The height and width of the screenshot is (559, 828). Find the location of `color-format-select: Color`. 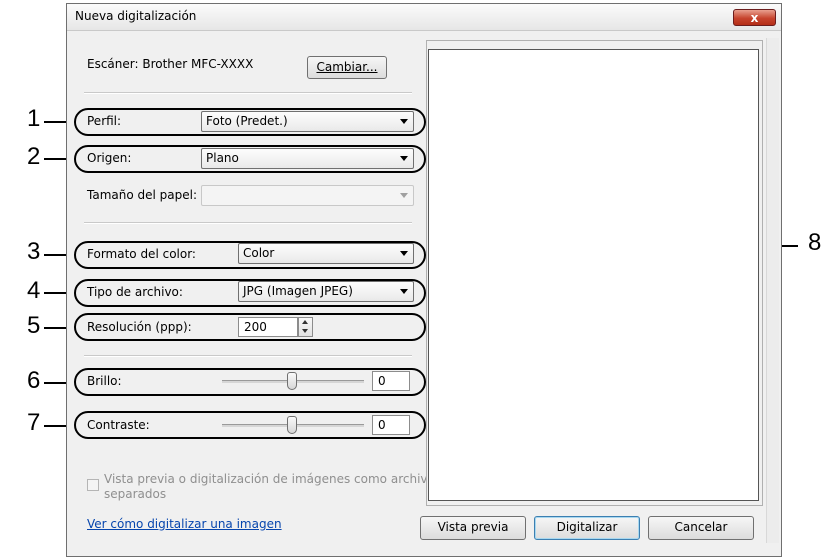

color-format-select: Color is located at coordinates (326, 253).